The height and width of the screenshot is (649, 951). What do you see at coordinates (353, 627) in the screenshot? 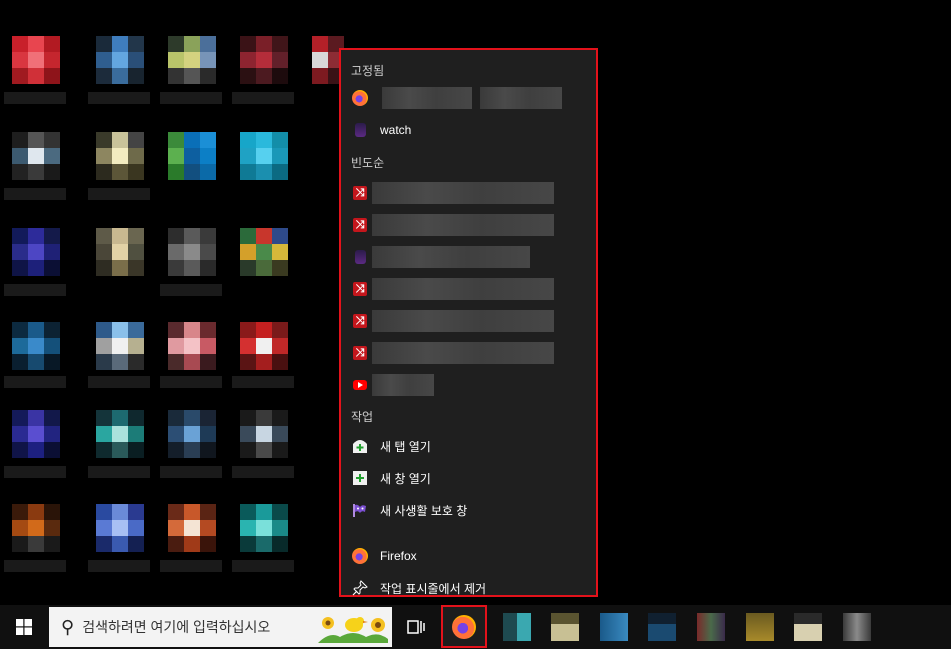
I see `search-highlight-illustration` at bounding box center [353, 627].